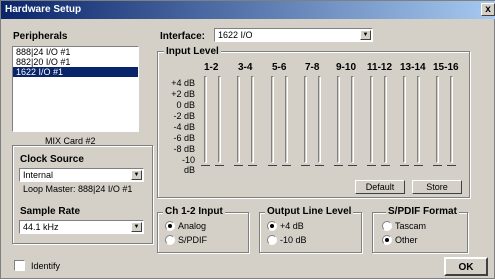 This screenshot has width=495, height=279. Describe the element at coordinates (43, 9) in the screenshot. I see `window-title: Hardware Setup` at that location.